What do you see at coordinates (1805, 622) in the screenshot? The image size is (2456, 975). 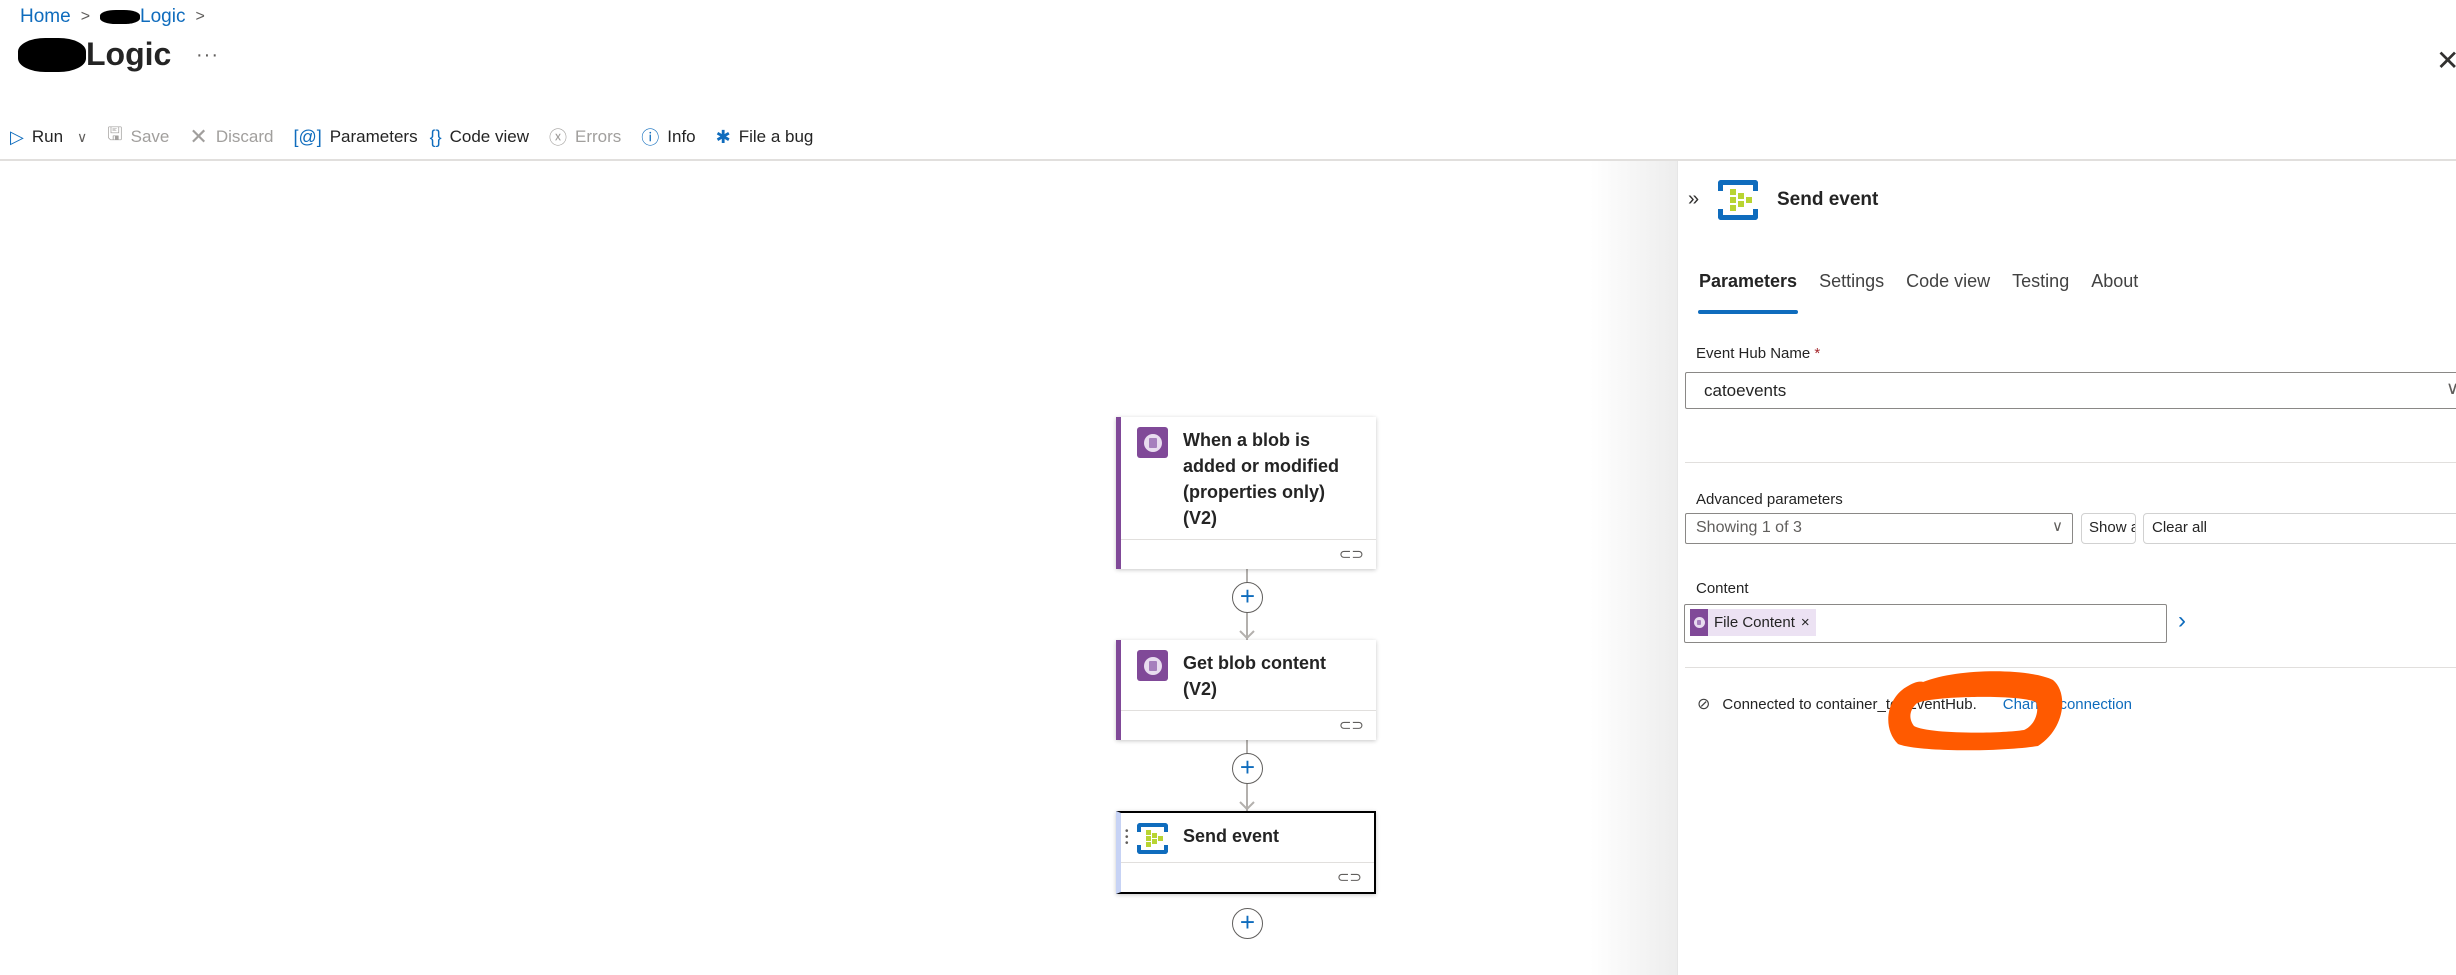 I see `remove-token-icon: ×` at bounding box center [1805, 622].